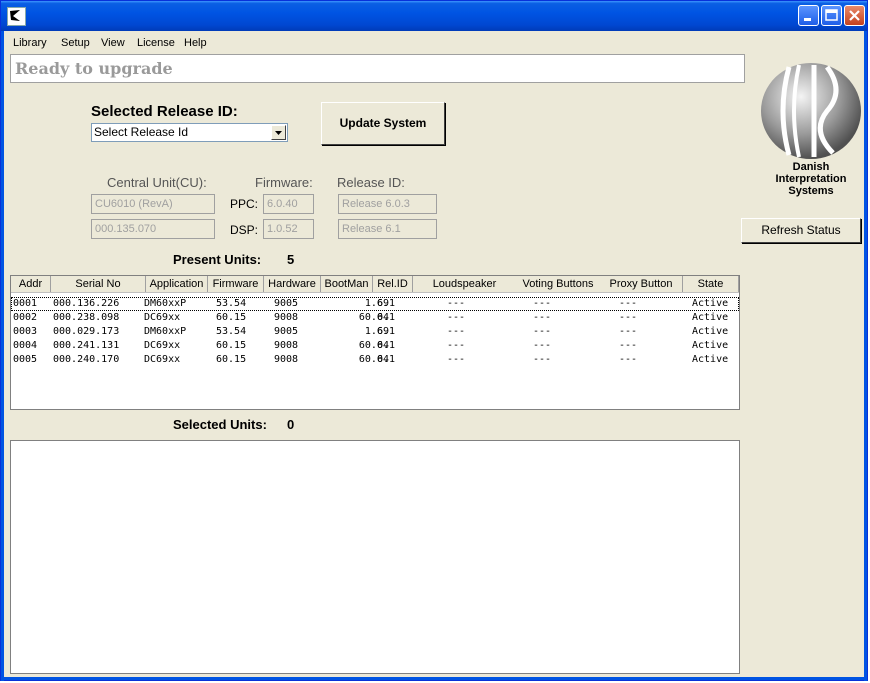  I want to click on col-addr: Addr, so click(31, 284).